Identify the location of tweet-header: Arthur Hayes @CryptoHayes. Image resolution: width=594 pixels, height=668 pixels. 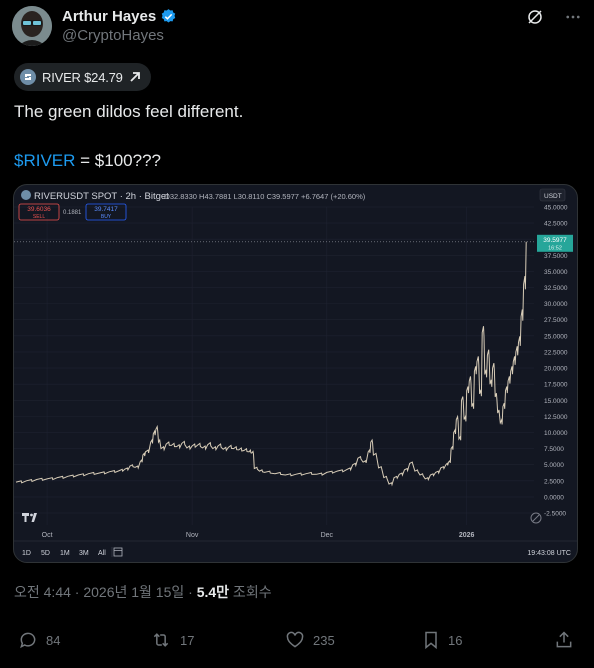
(297, 26).